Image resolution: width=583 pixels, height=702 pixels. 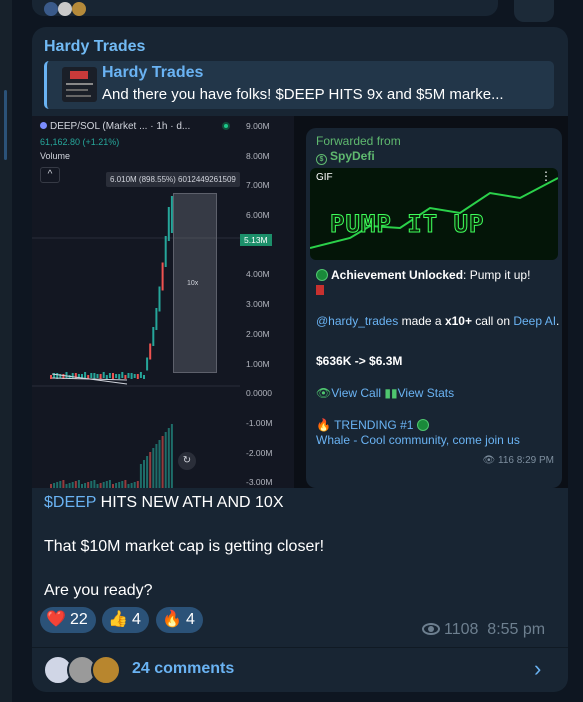 I want to click on axis-tick-label: -2.00M, so click(x=259, y=453).